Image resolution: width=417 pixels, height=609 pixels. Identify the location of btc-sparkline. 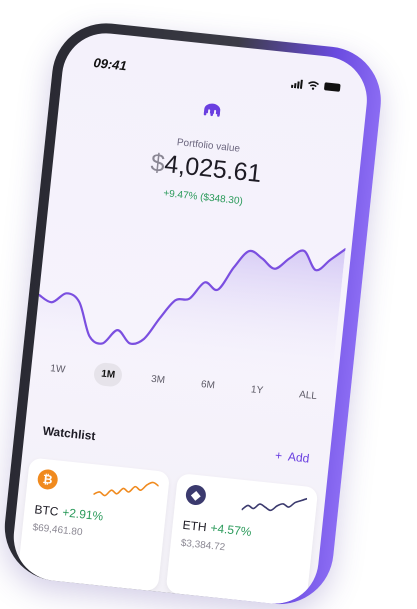
(126, 489).